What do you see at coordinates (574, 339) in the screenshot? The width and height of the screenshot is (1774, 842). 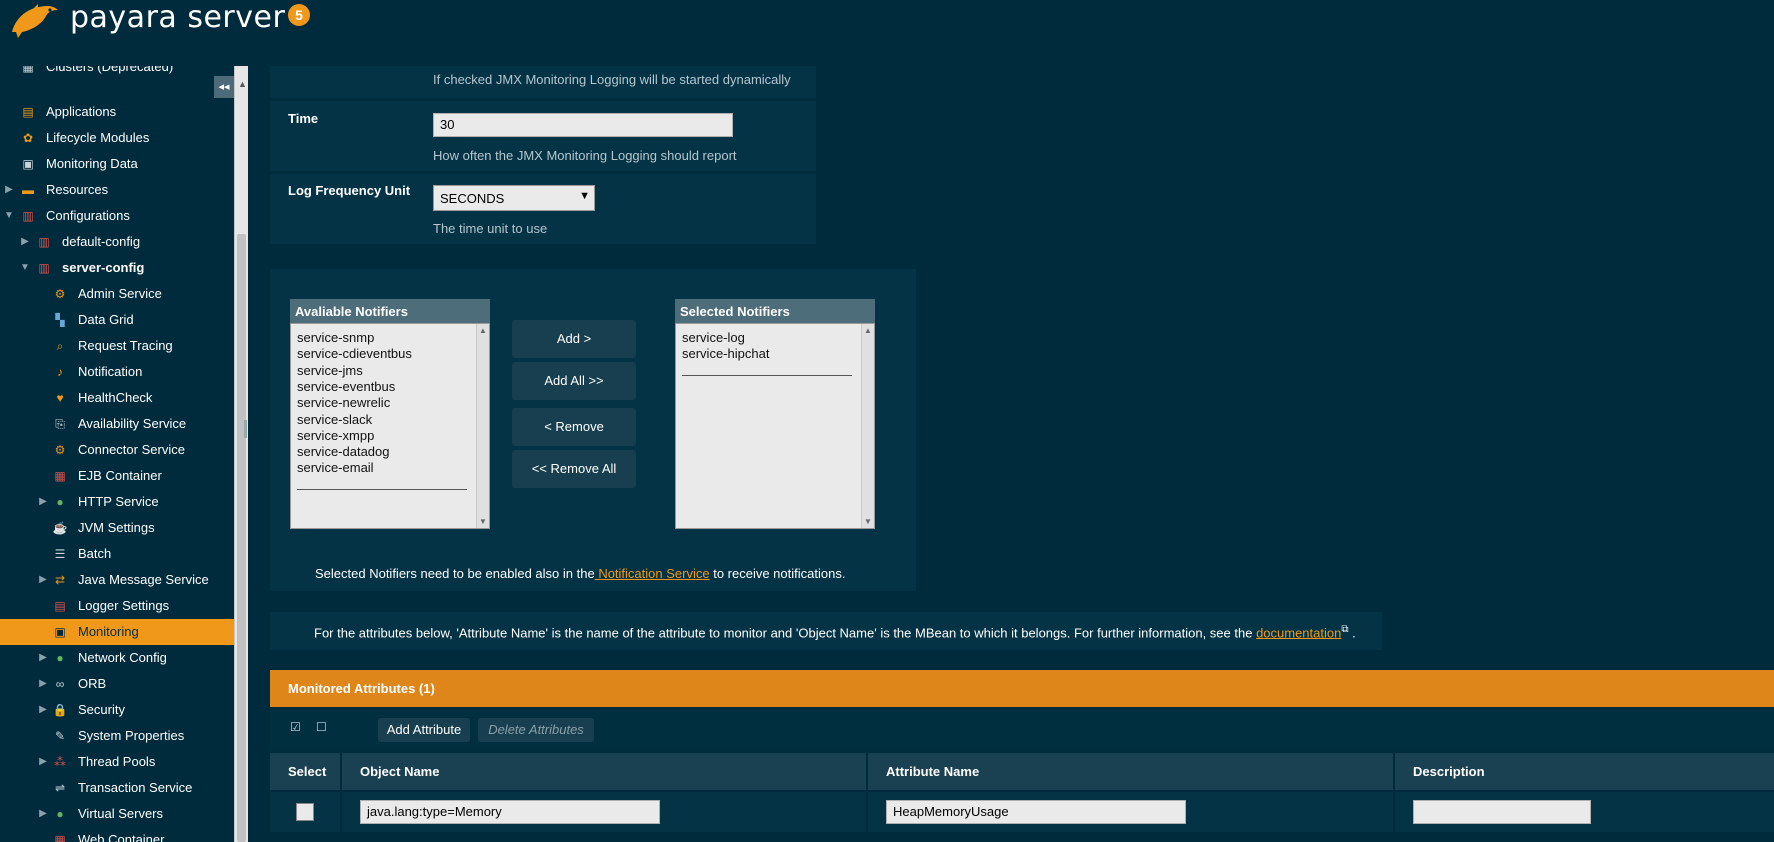 I see `add-notifier-button: Add >` at bounding box center [574, 339].